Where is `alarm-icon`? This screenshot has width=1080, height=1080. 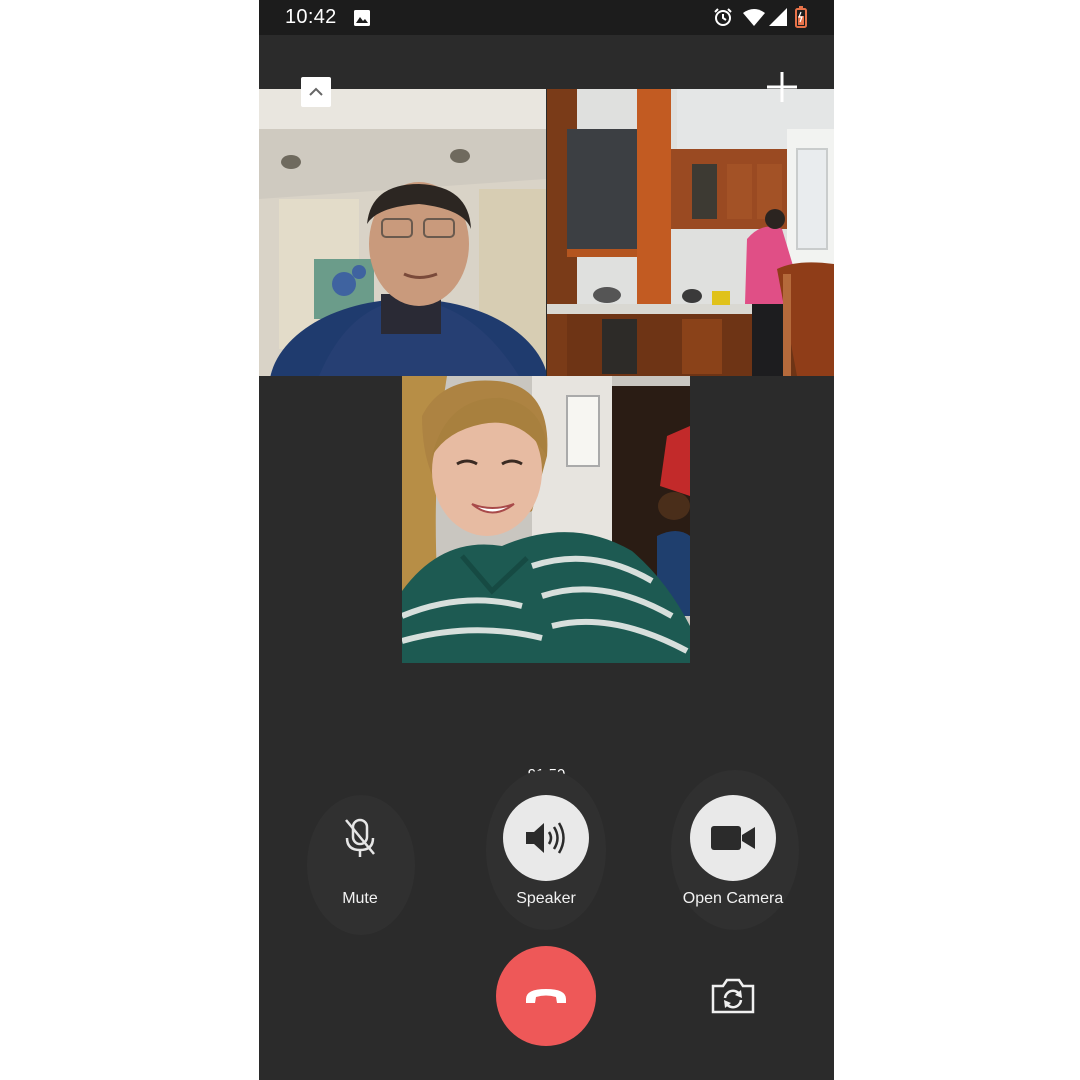
alarm-icon is located at coordinates (723, 17).